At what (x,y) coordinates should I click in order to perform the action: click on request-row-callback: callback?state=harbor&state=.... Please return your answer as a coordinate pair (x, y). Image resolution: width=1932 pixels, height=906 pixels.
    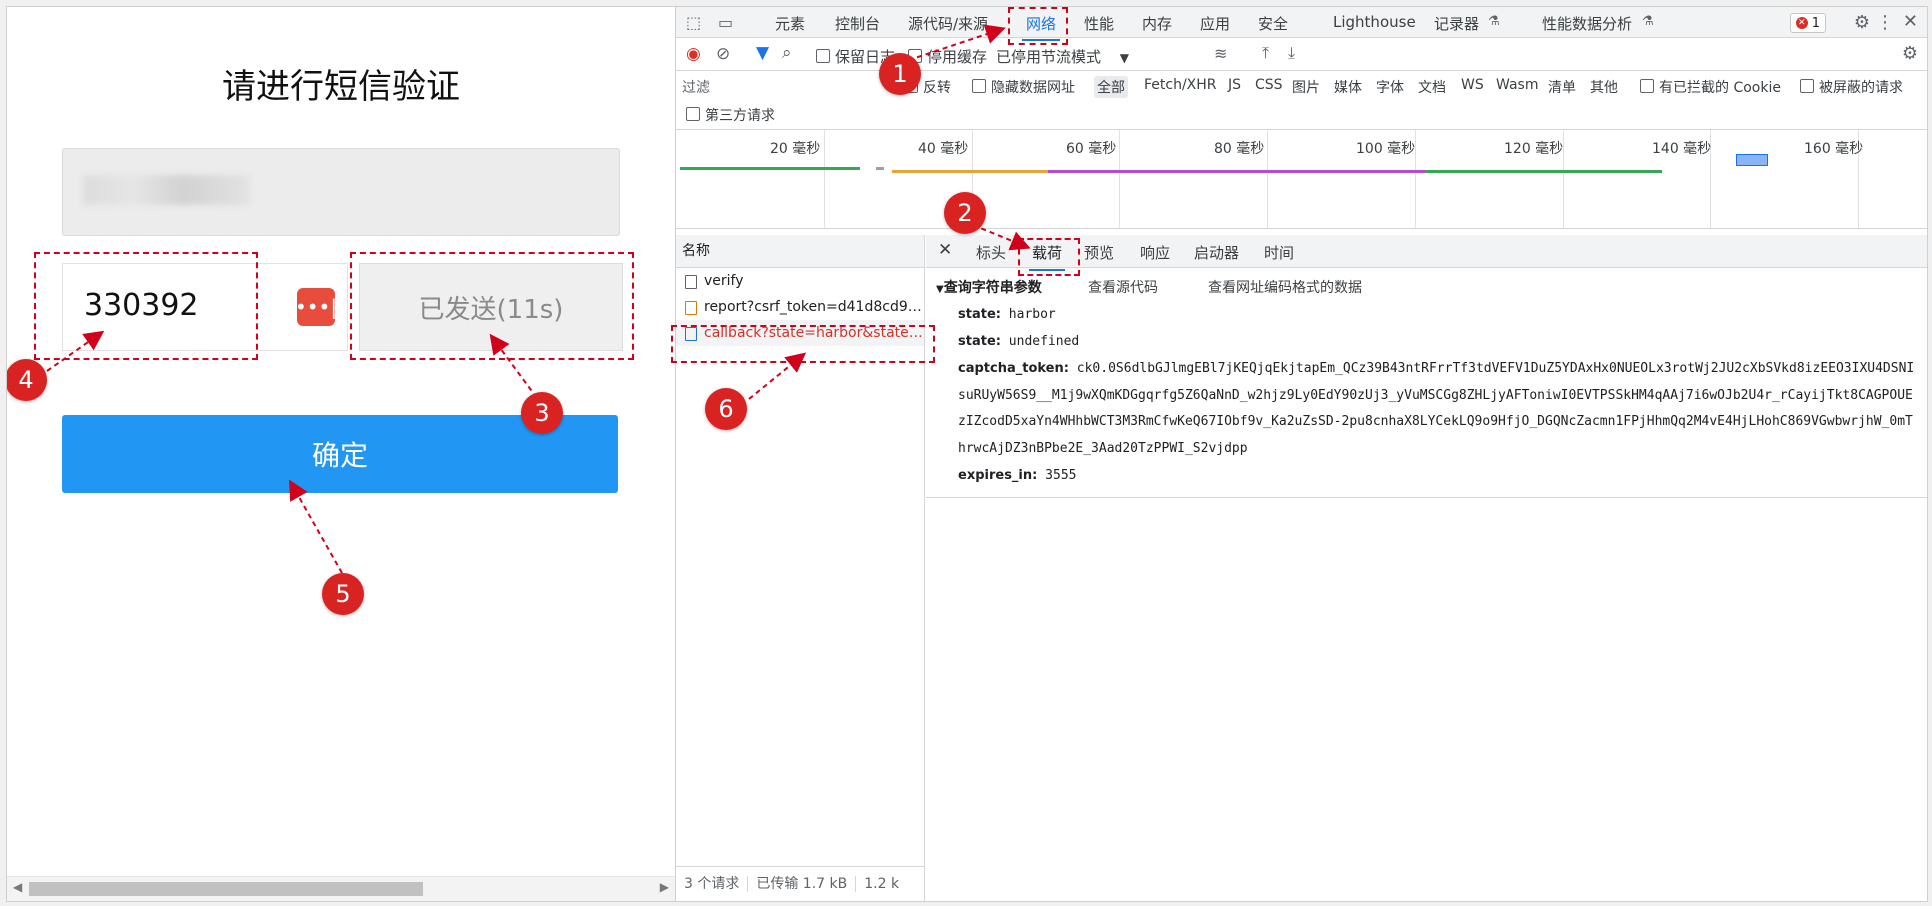
    Looking at the image, I should click on (800, 333).